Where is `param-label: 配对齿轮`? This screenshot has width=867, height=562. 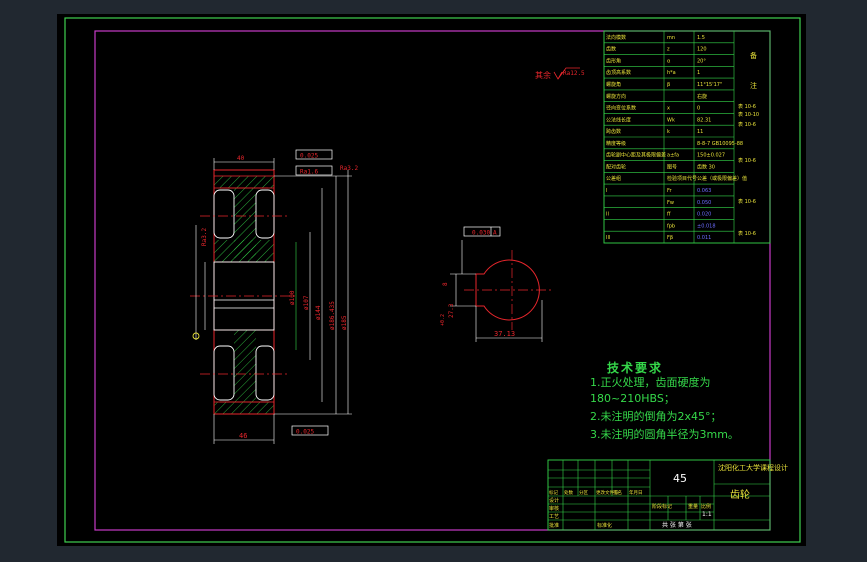 param-label: 配对齿轮 is located at coordinates (616, 166).